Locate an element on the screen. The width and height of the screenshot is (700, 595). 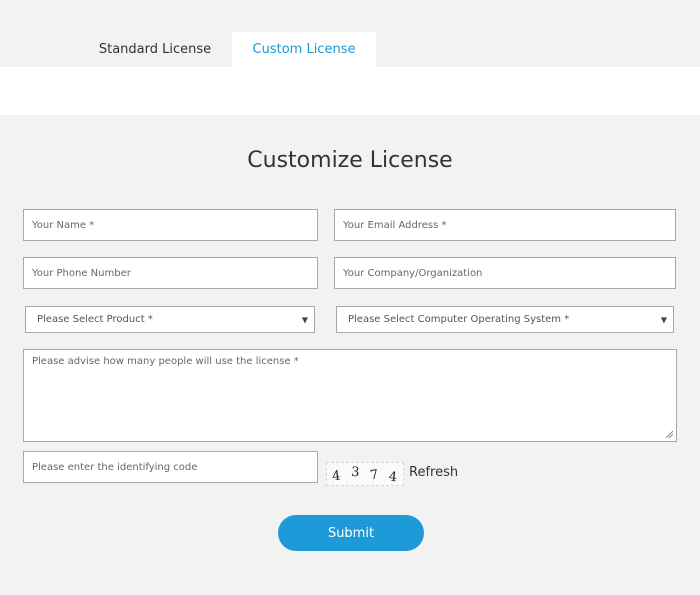
tab-standard-license: Standard License is located at coordinates (155, 49).